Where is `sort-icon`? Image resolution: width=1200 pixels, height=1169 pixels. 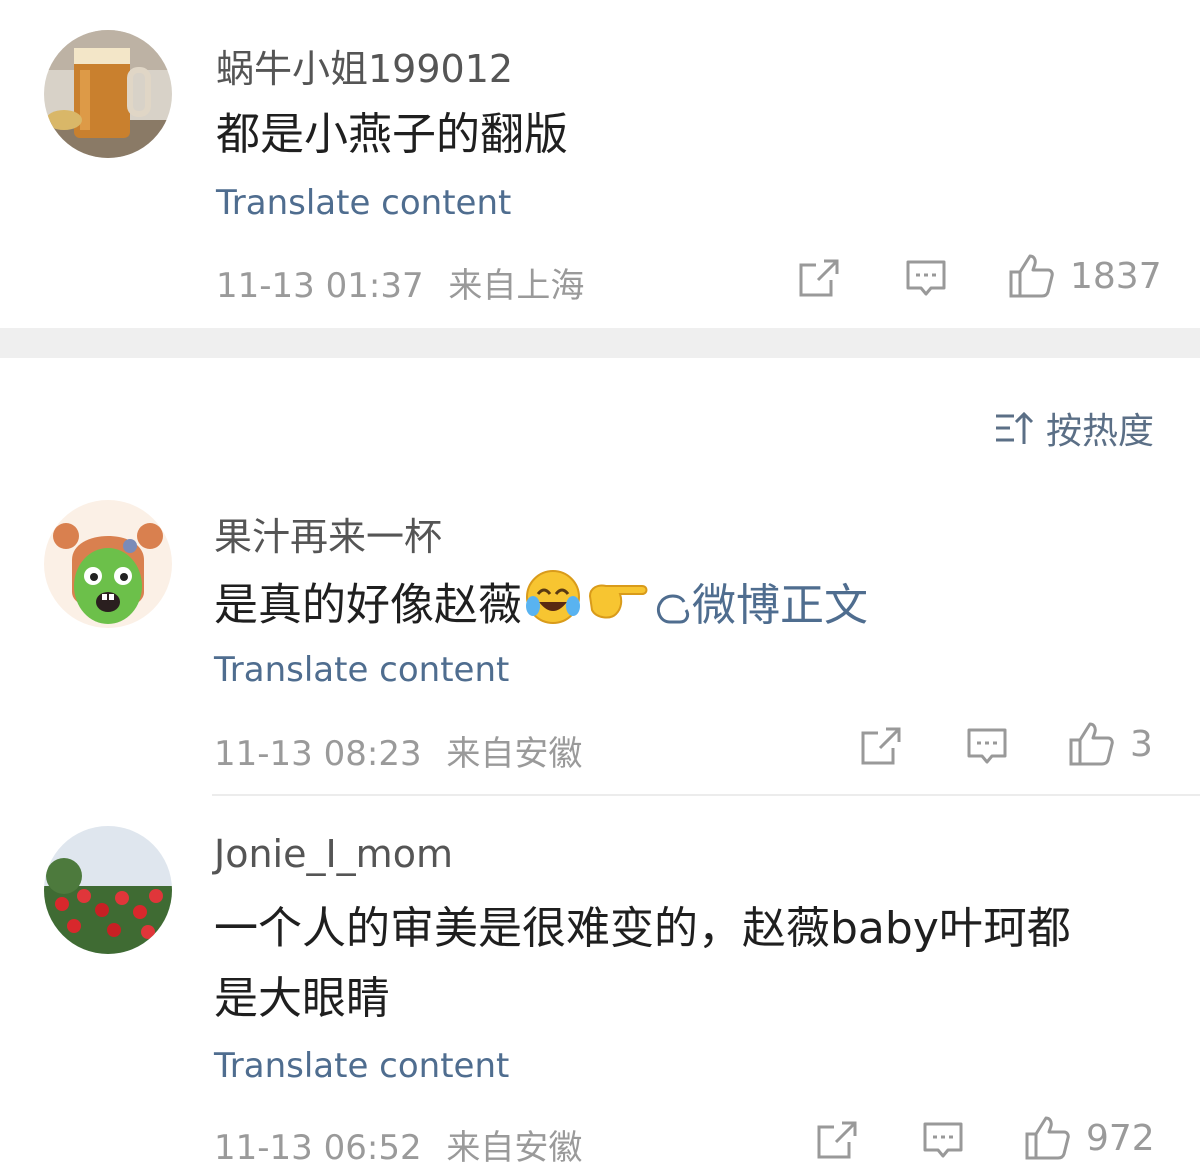 sort-icon is located at coordinates (1014, 427).